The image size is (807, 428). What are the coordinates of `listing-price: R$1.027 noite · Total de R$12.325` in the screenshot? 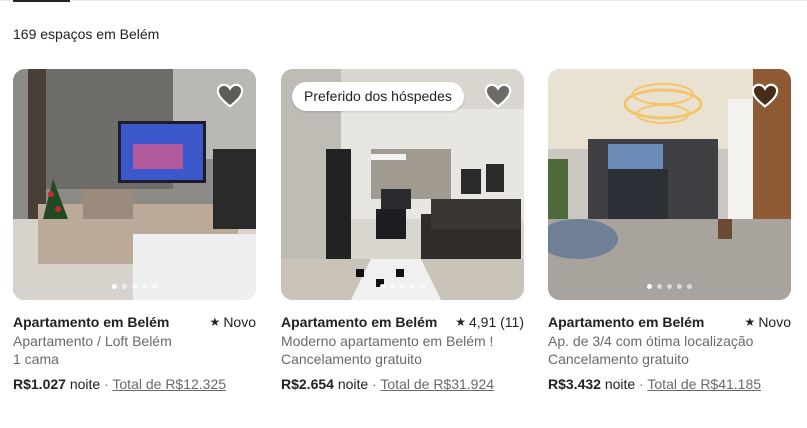 It's located at (134, 384).